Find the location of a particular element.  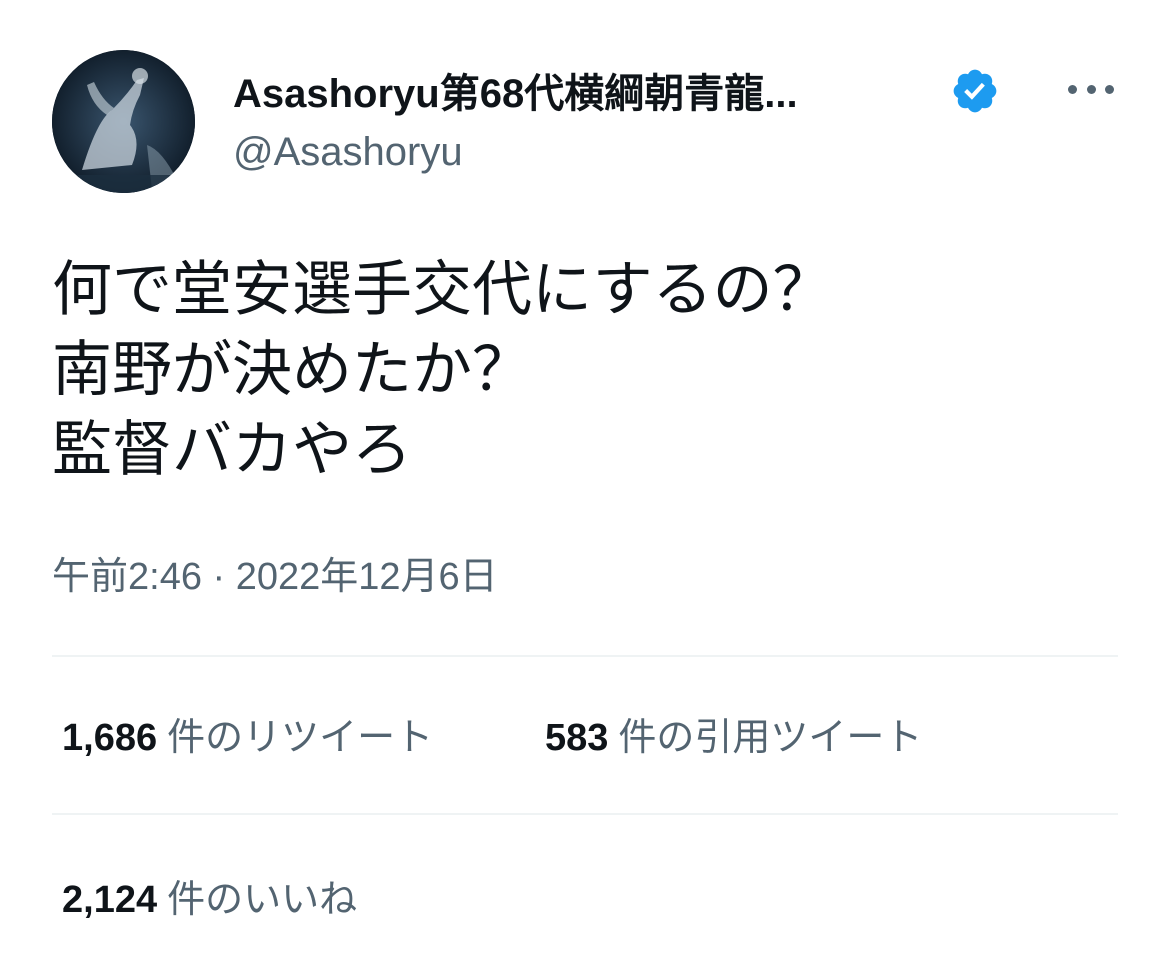

tweet-line: 南野が決めたか？ is located at coordinates (292, 369).